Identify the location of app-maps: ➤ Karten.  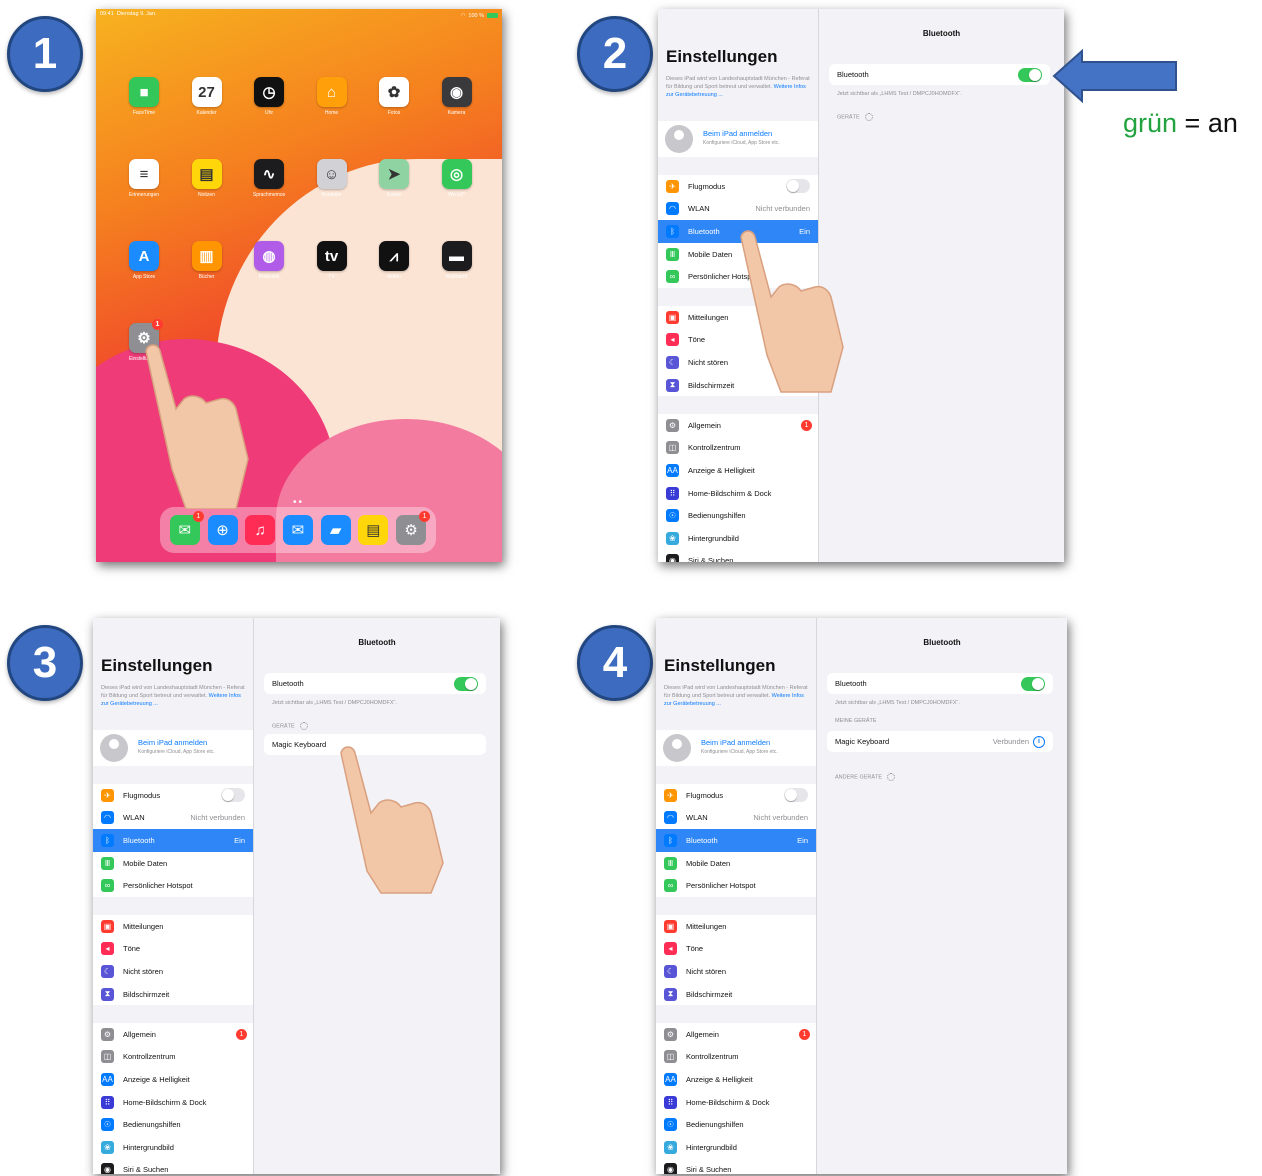
(394, 178).